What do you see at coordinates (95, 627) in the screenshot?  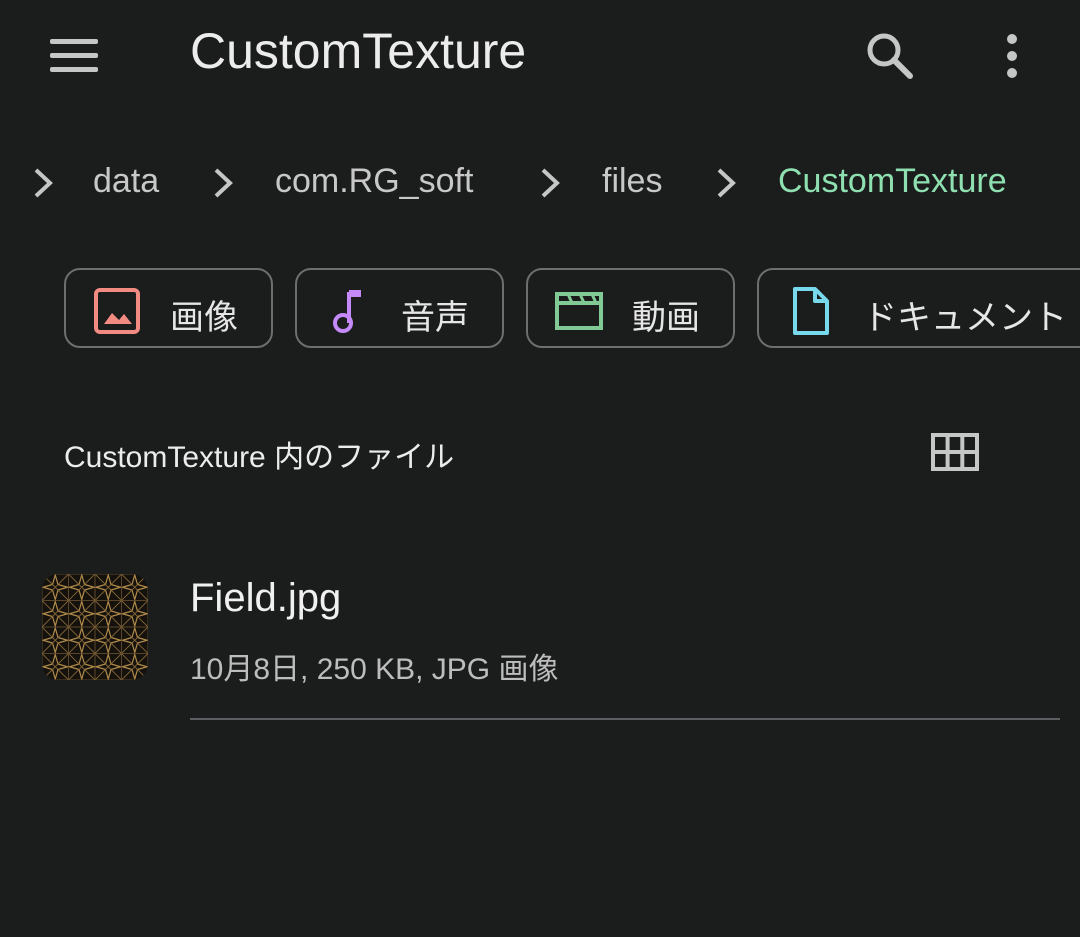 I see `file-thumbnail` at bounding box center [95, 627].